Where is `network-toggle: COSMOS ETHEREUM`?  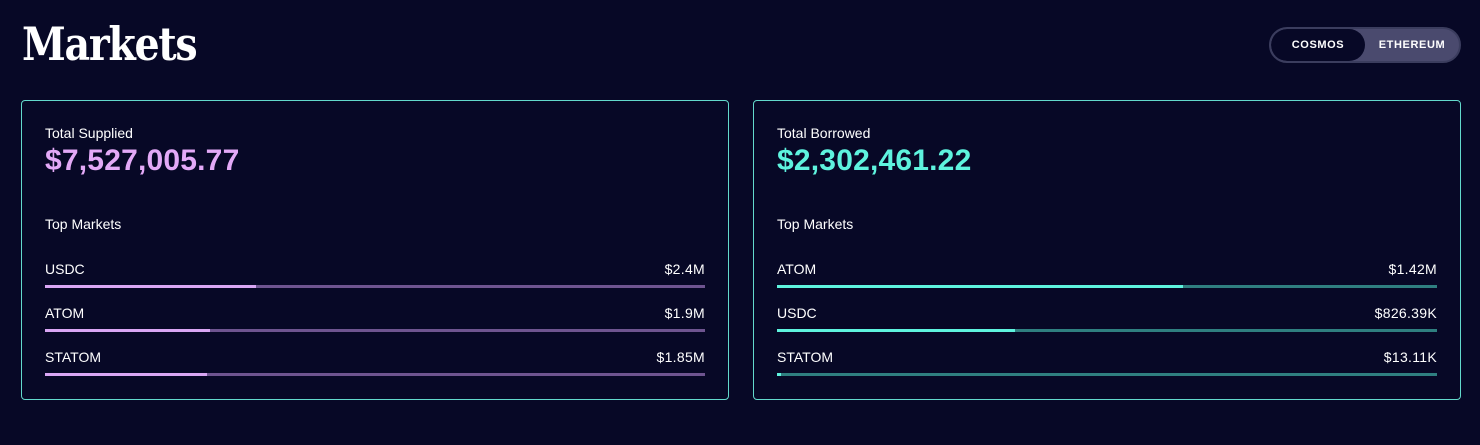
network-toggle: COSMOS ETHEREUM is located at coordinates (1365, 45).